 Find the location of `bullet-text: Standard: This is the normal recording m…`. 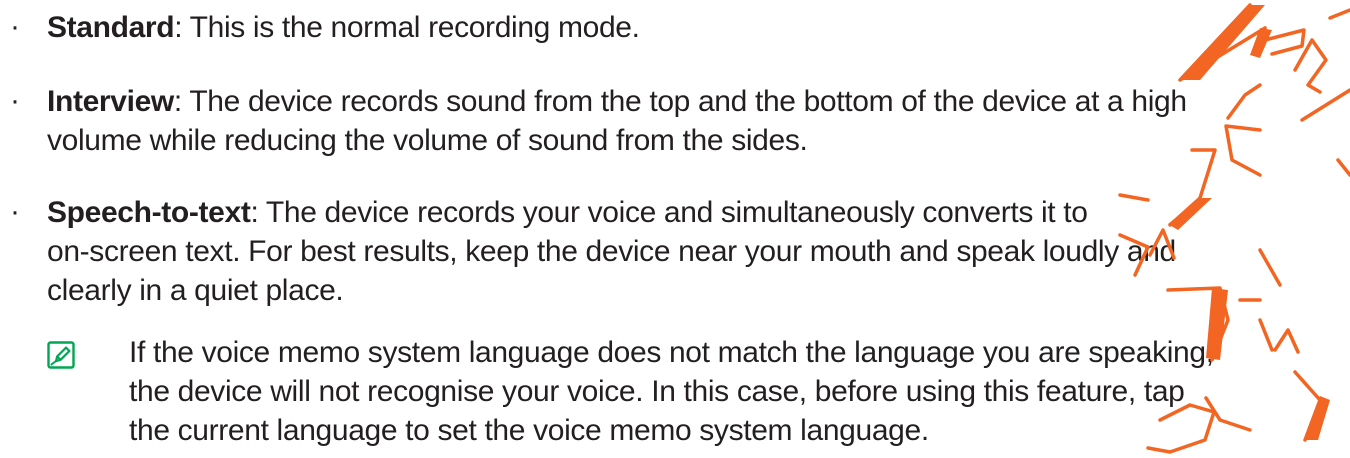

bullet-text: Standard: This is the normal recording m… is located at coordinates (682, 27).